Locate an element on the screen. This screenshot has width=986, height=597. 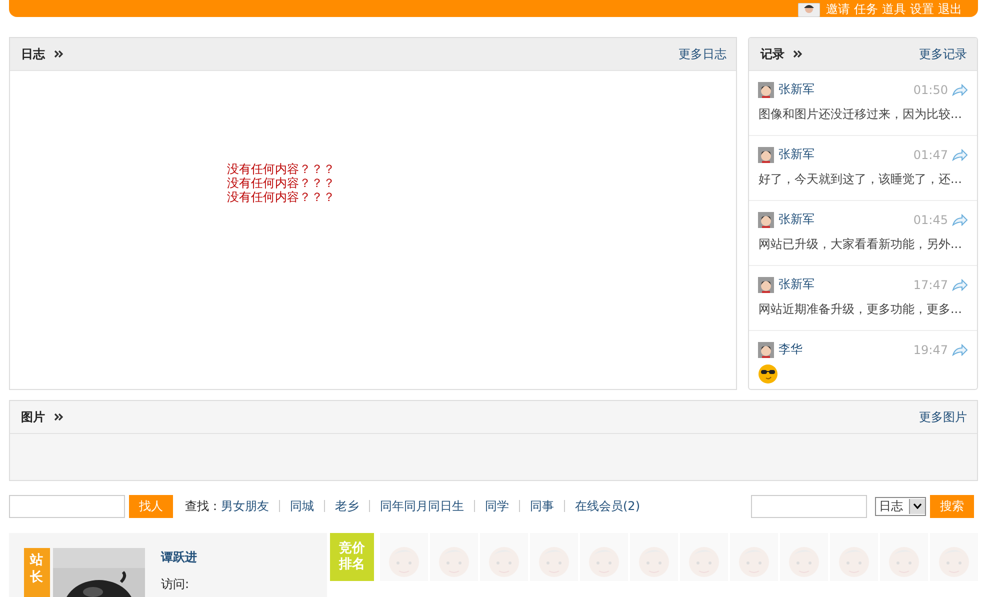
panel-title: 日志 is located at coordinates (33, 54).